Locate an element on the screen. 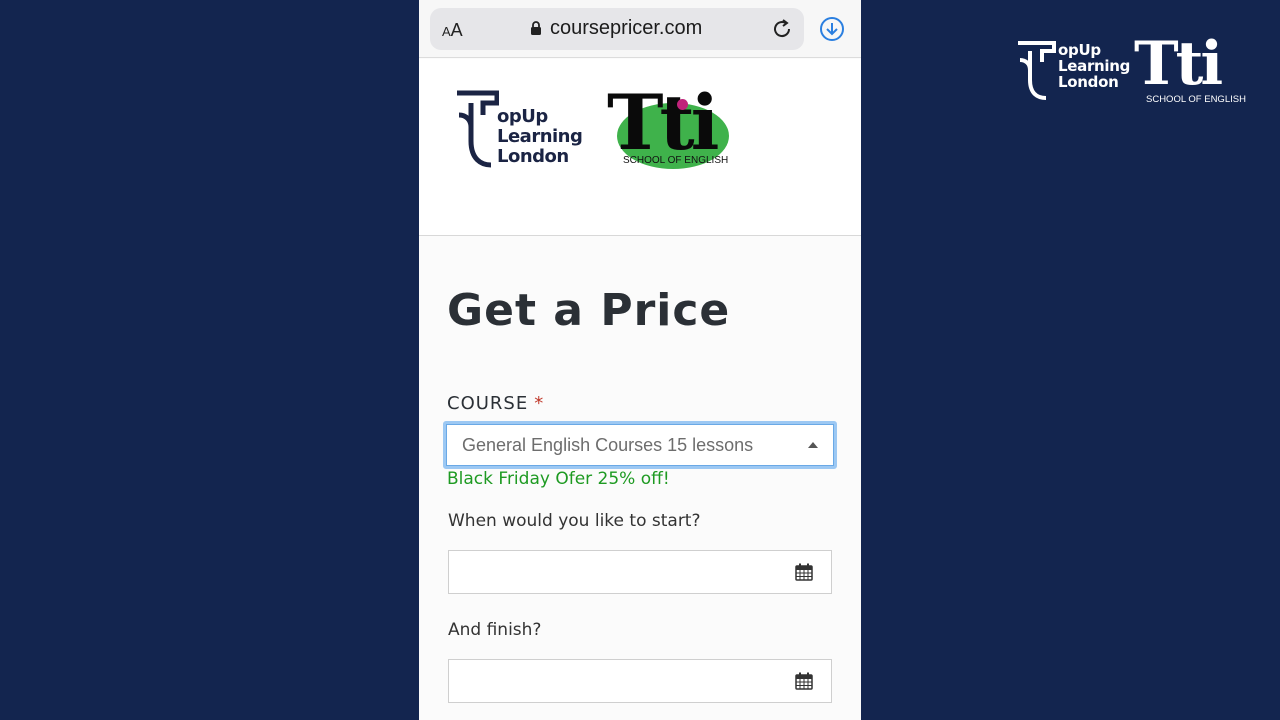 This screenshot has width=1280, height=720. reload-icon is located at coordinates (782, 29).